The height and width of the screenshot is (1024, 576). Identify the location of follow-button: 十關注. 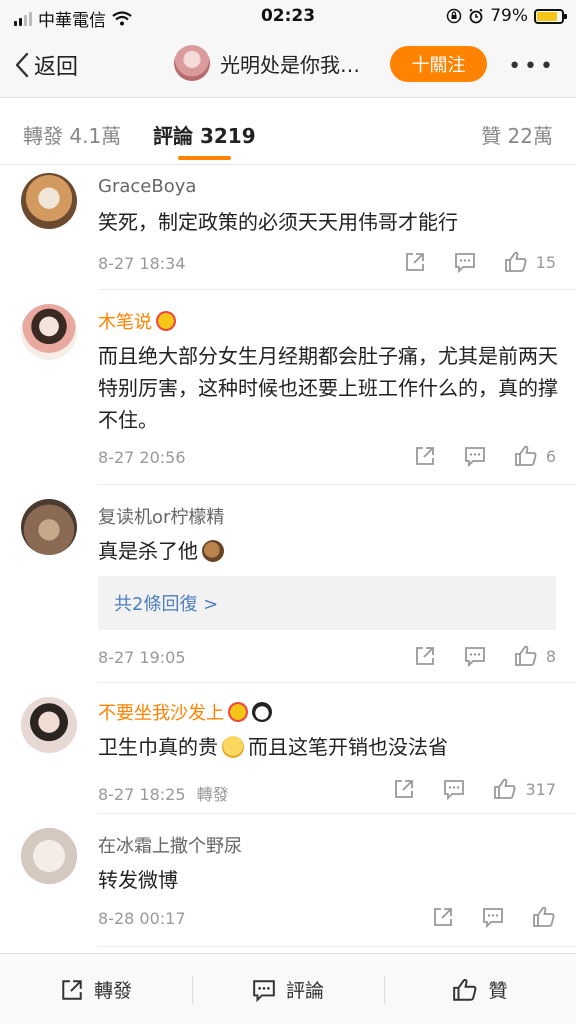
(438, 64).